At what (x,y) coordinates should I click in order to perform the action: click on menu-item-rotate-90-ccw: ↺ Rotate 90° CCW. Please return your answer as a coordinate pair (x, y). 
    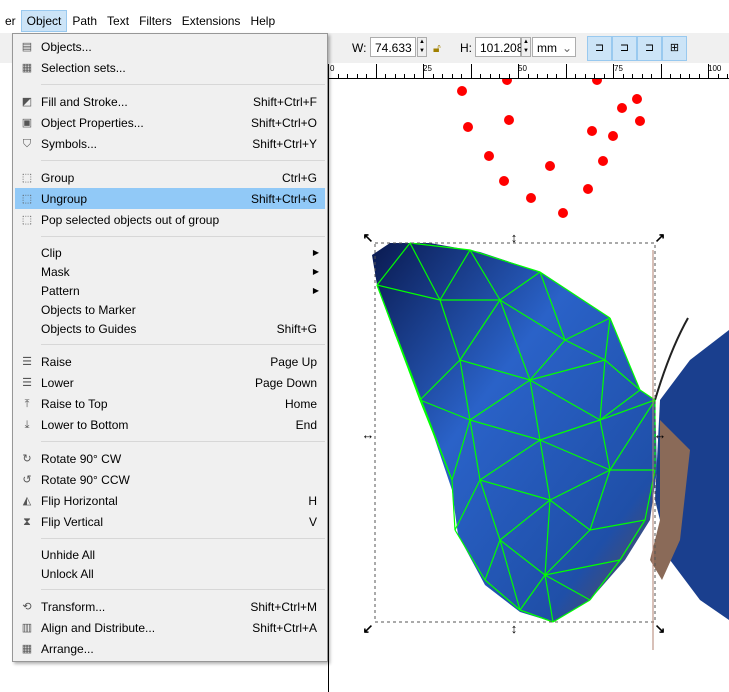
    Looking at the image, I should click on (170, 479).